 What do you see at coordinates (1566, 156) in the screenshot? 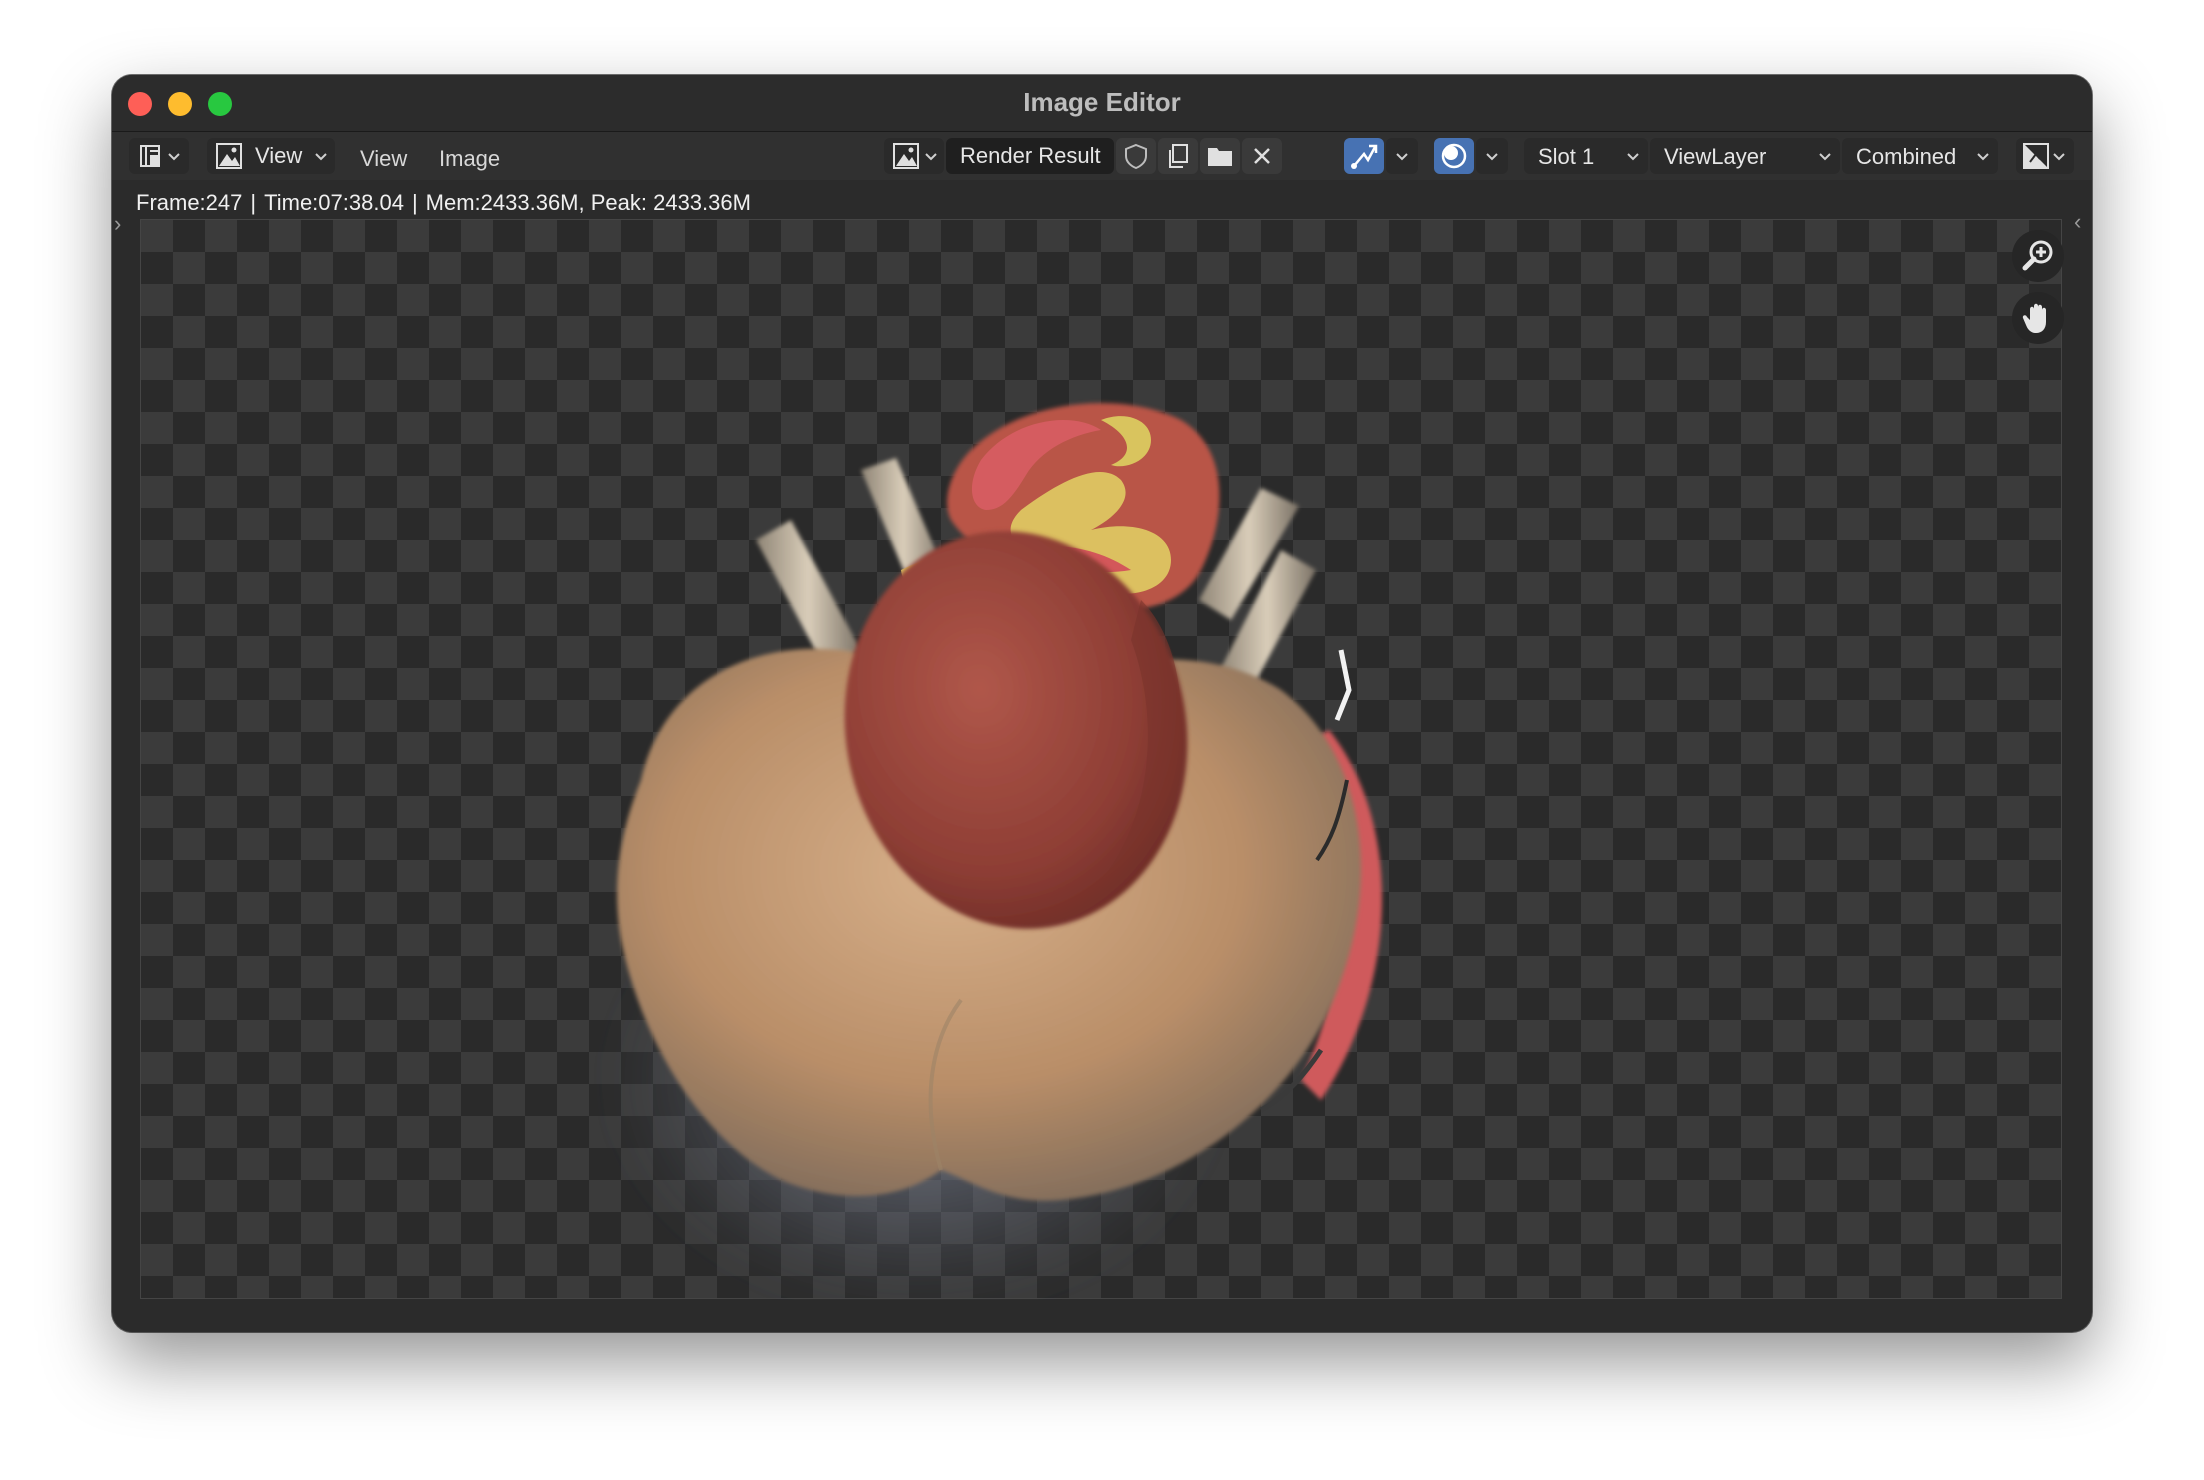
I see `slot-label: Slot 1` at bounding box center [1566, 156].